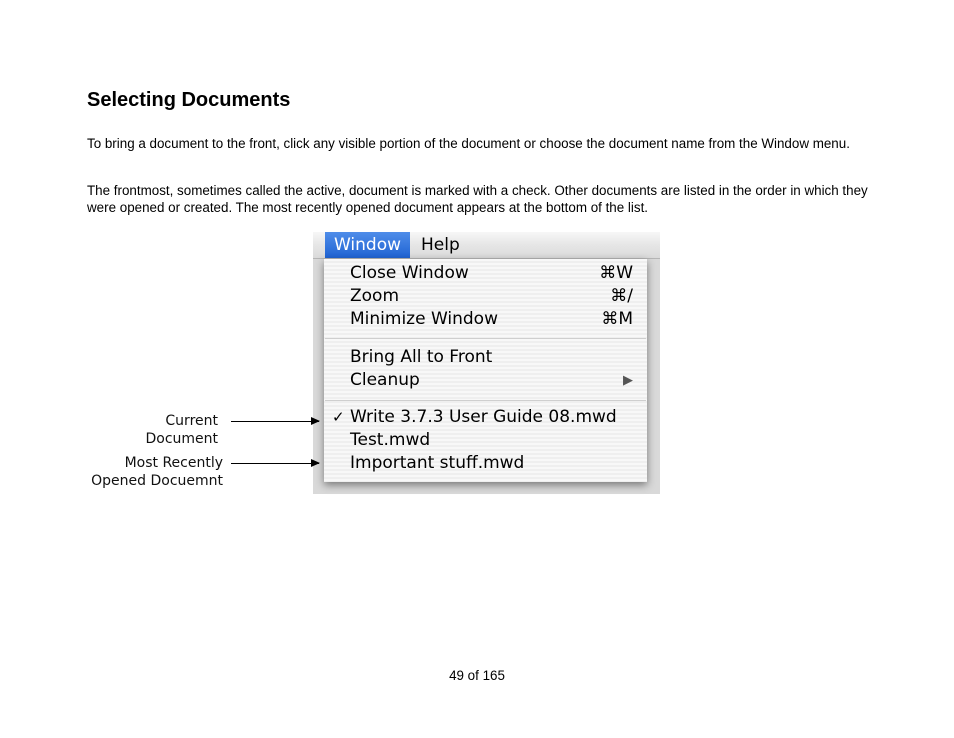 This screenshot has height=738, width=954. What do you see at coordinates (173, 463) in the screenshot?
I see `callout-line: Most Recently` at bounding box center [173, 463].